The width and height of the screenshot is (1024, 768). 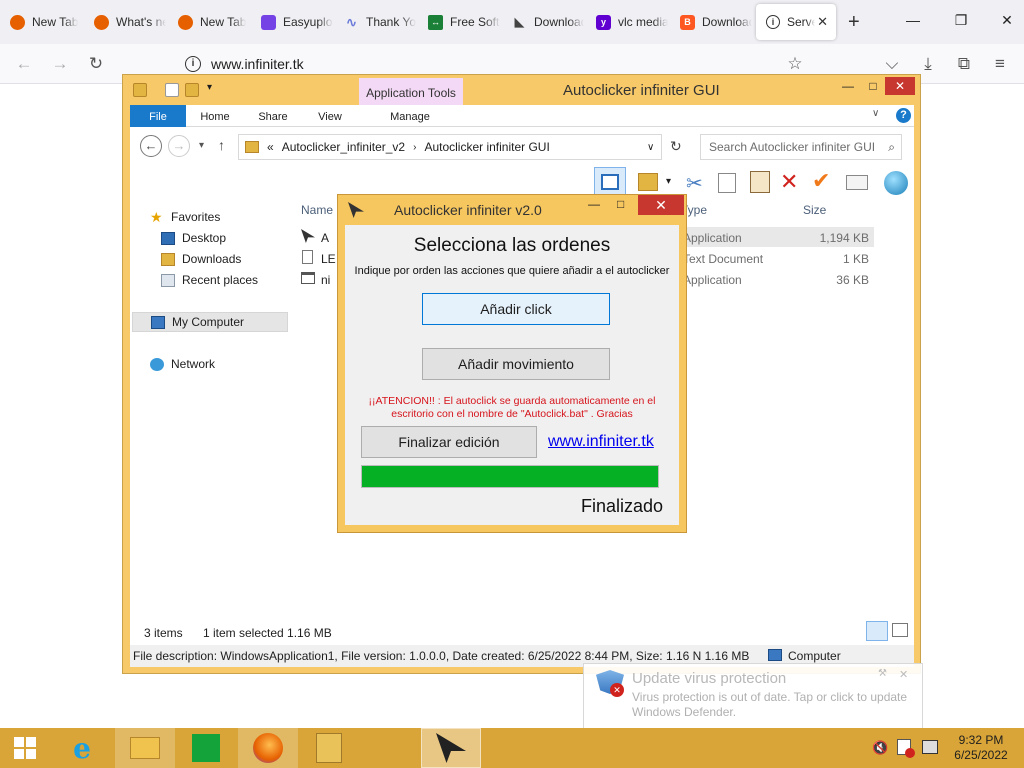 I want to click on dialog-close-button: ✕, so click(x=661, y=205).